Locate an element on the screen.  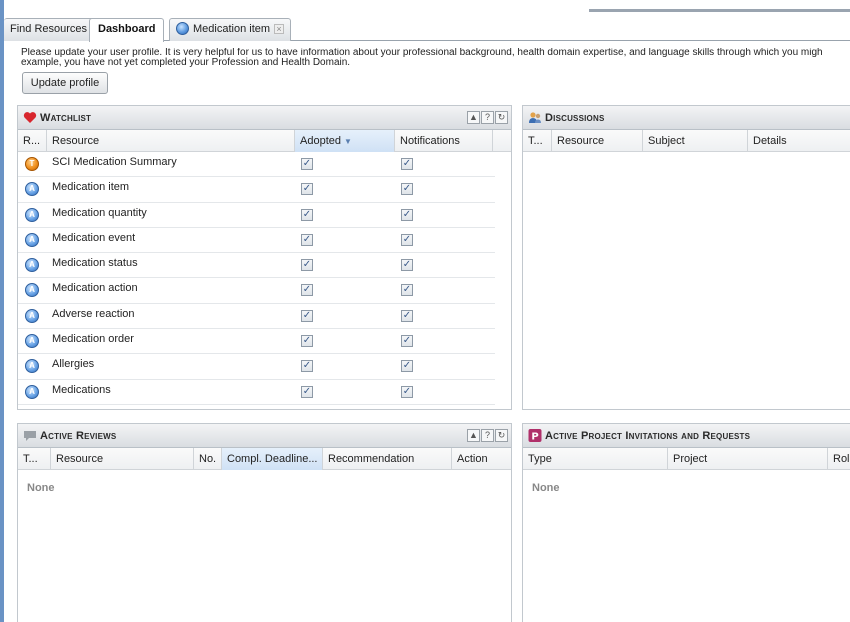
speech-bubble-icon is located at coordinates (30, 436).